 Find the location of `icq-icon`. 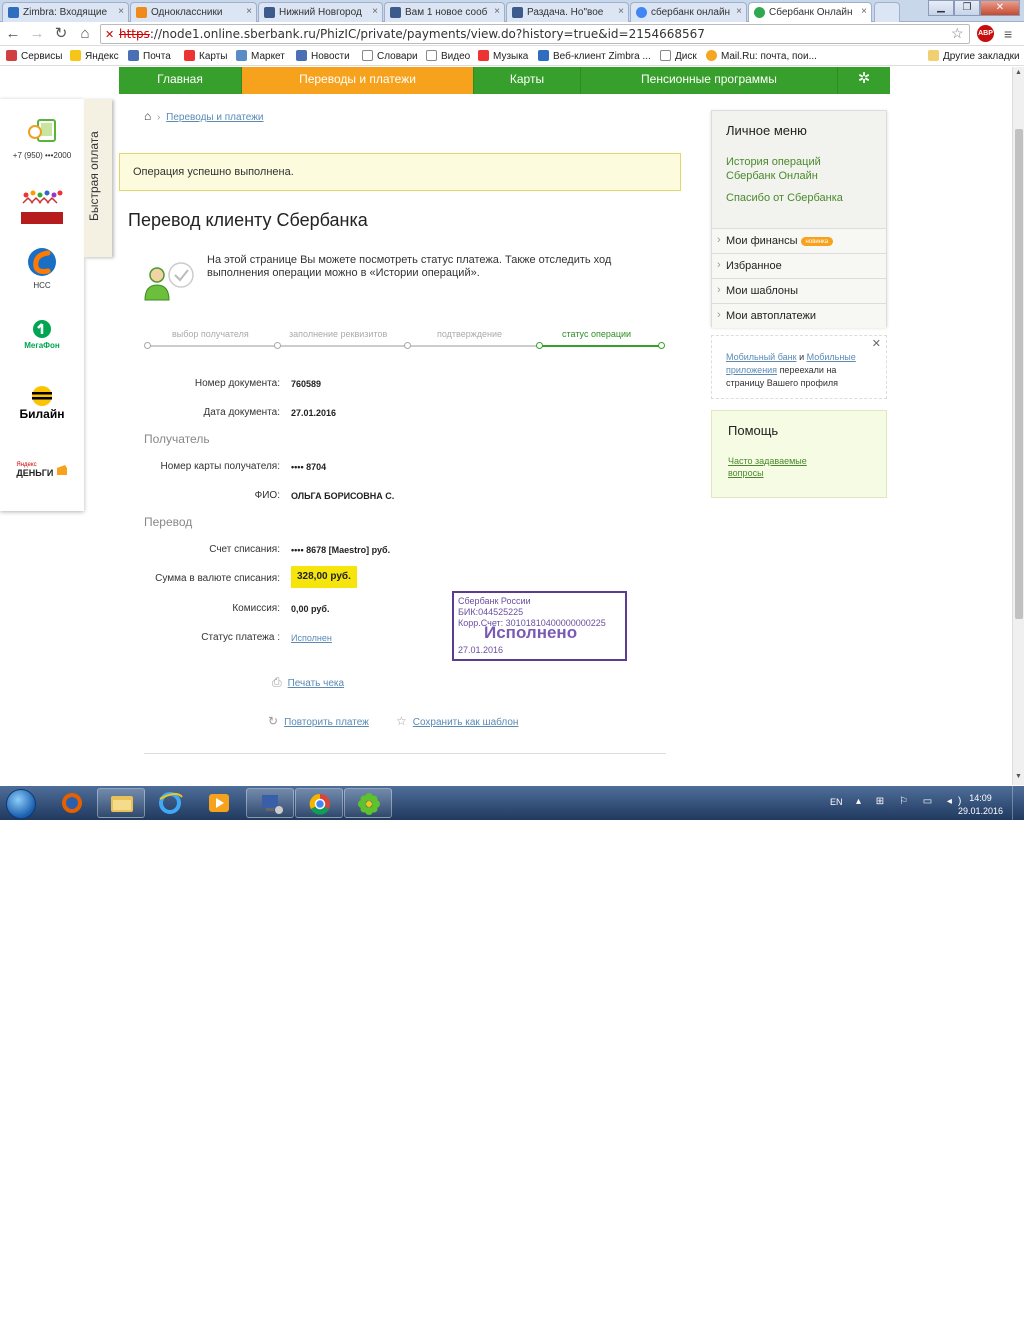

icq-icon is located at coordinates (368, 803).